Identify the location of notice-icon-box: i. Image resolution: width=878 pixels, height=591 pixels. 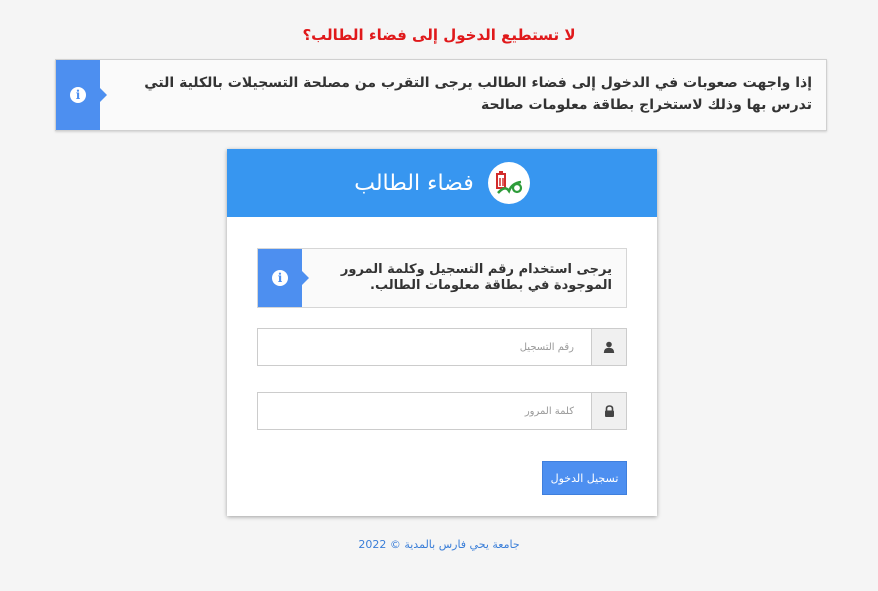
(283, 278).